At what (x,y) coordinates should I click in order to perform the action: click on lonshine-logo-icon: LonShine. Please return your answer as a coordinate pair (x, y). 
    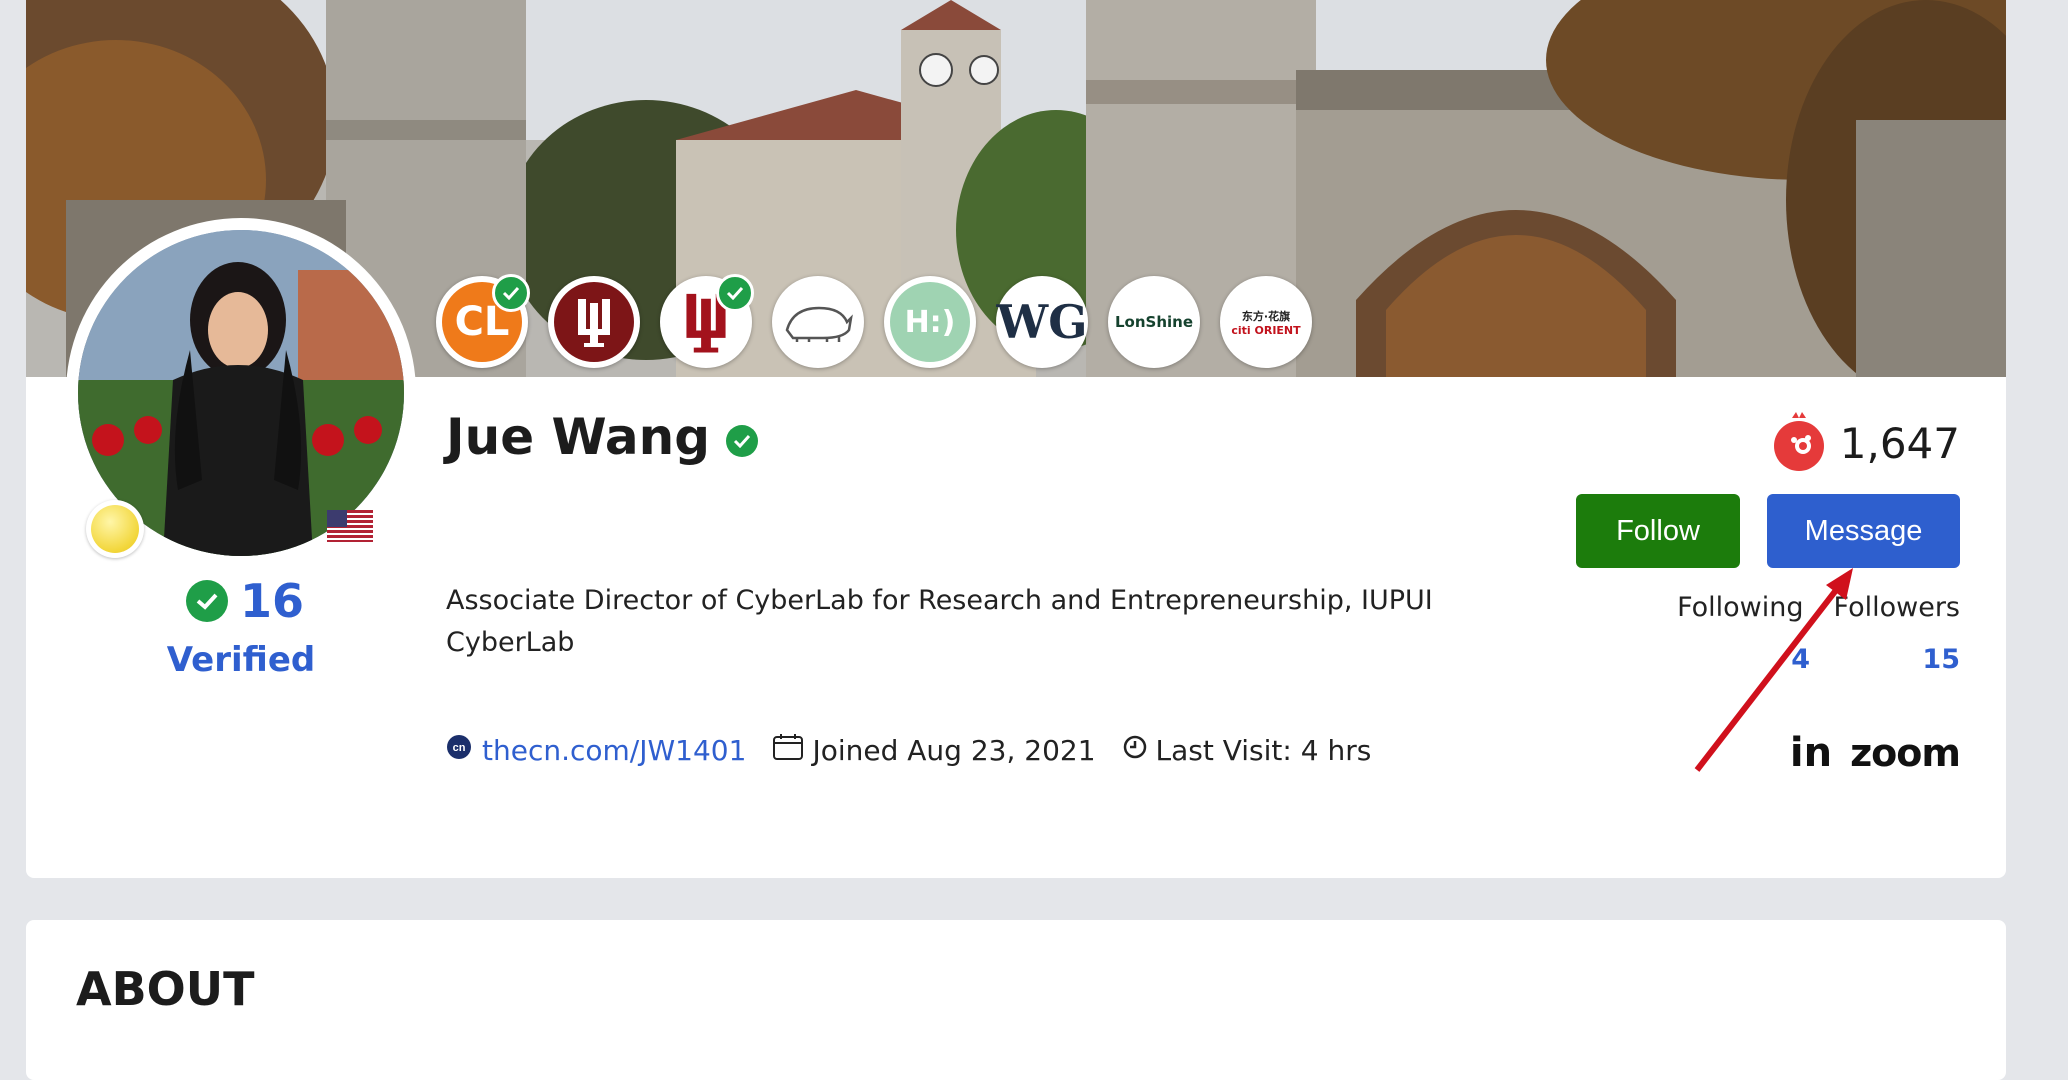
    Looking at the image, I should click on (1154, 322).